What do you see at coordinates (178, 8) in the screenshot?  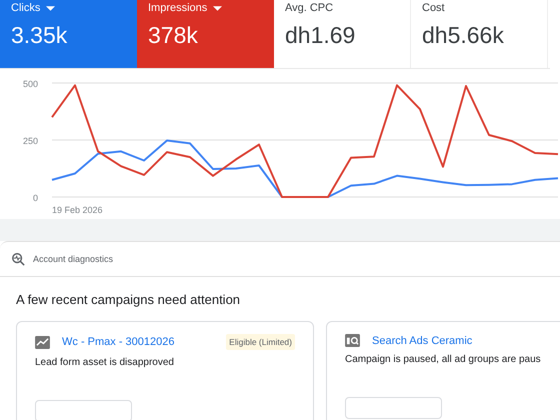 I see `metric-label: Impressions` at bounding box center [178, 8].